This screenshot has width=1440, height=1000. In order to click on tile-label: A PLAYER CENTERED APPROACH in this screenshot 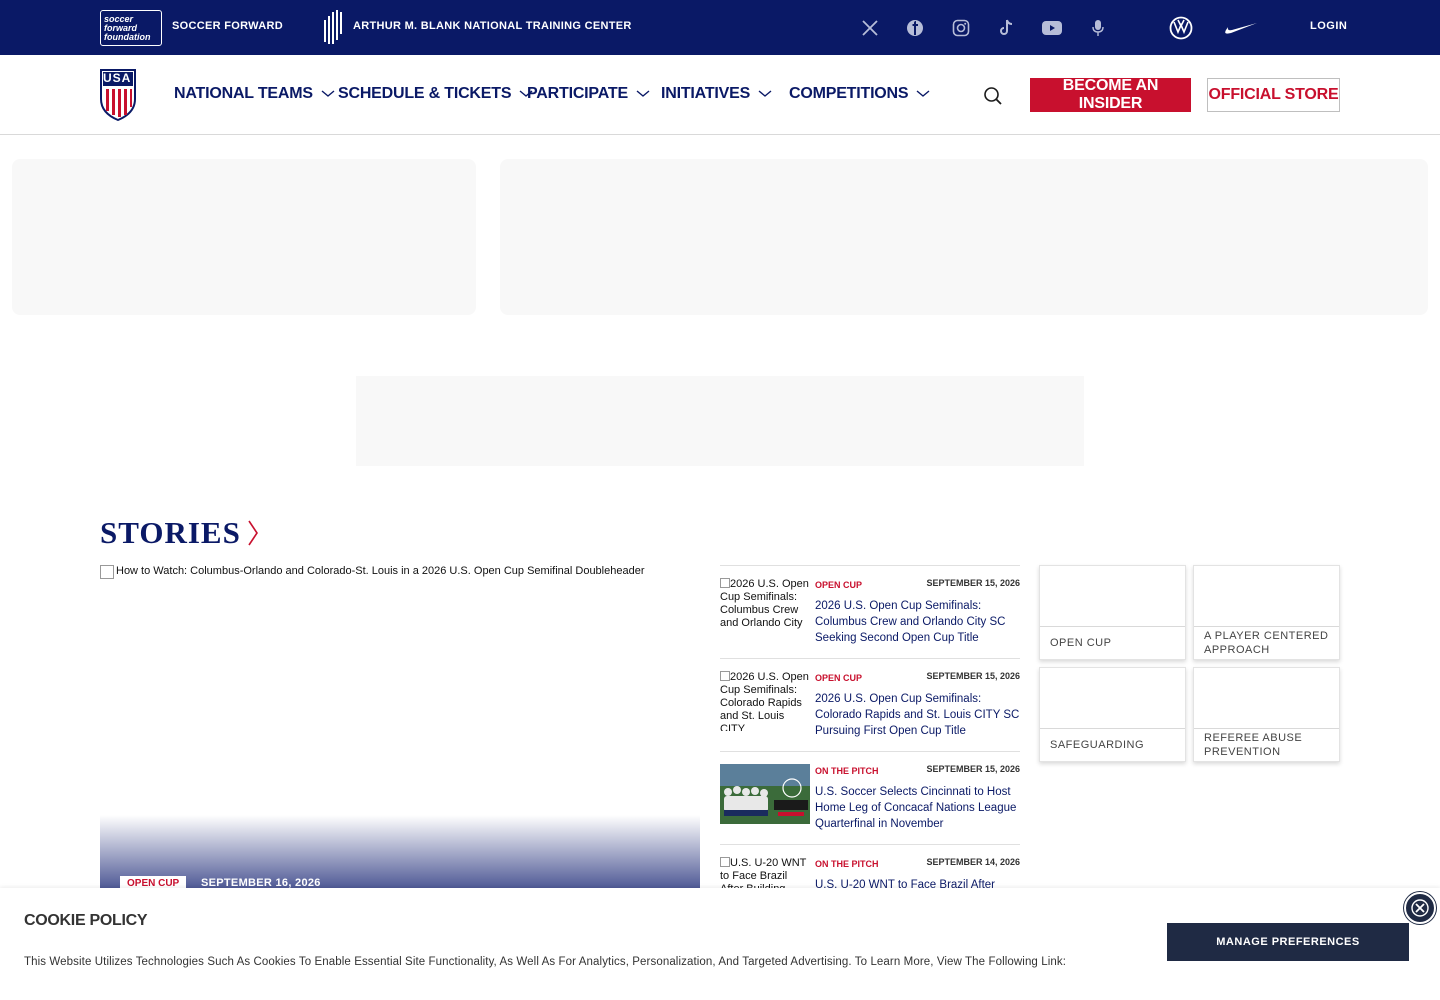, I will do `click(1266, 642)`.